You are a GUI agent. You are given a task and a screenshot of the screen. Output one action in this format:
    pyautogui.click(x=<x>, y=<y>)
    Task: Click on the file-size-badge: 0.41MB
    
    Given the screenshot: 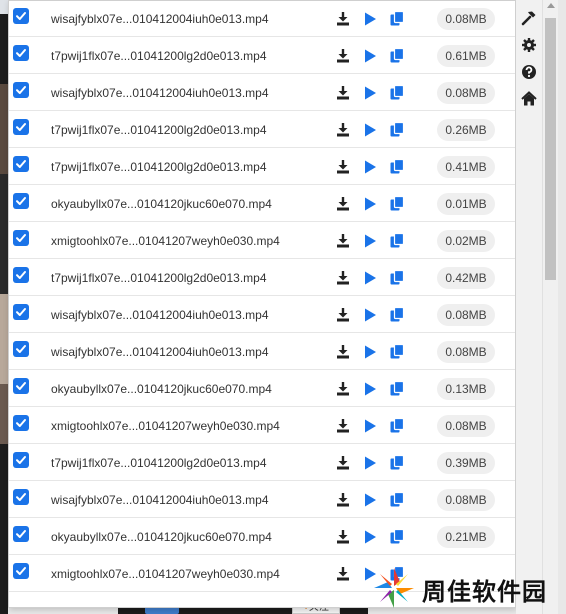 What is the action you would take?
    pyautogui.click(x=466, y=167)
    